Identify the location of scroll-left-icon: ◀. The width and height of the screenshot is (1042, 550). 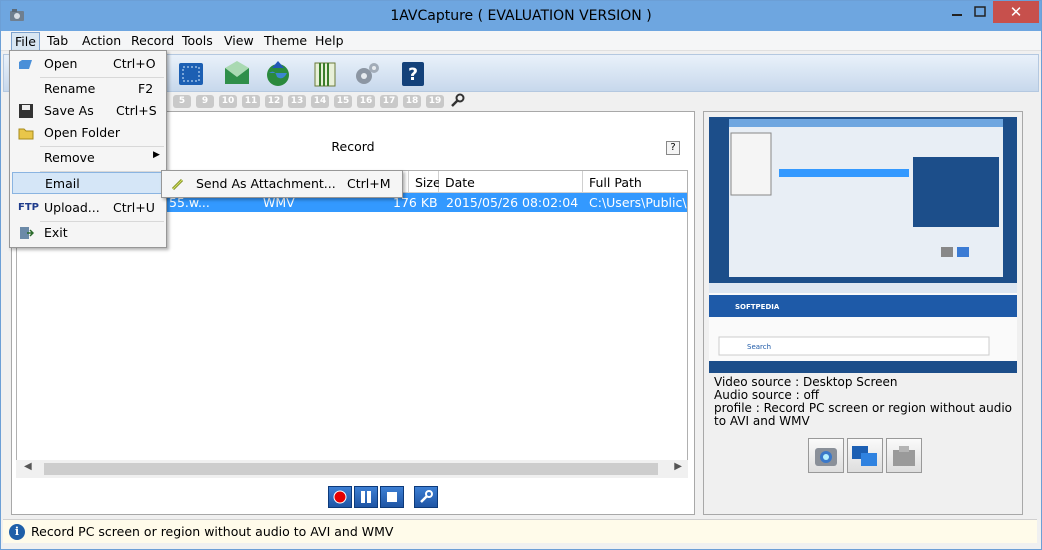
(28, 466).